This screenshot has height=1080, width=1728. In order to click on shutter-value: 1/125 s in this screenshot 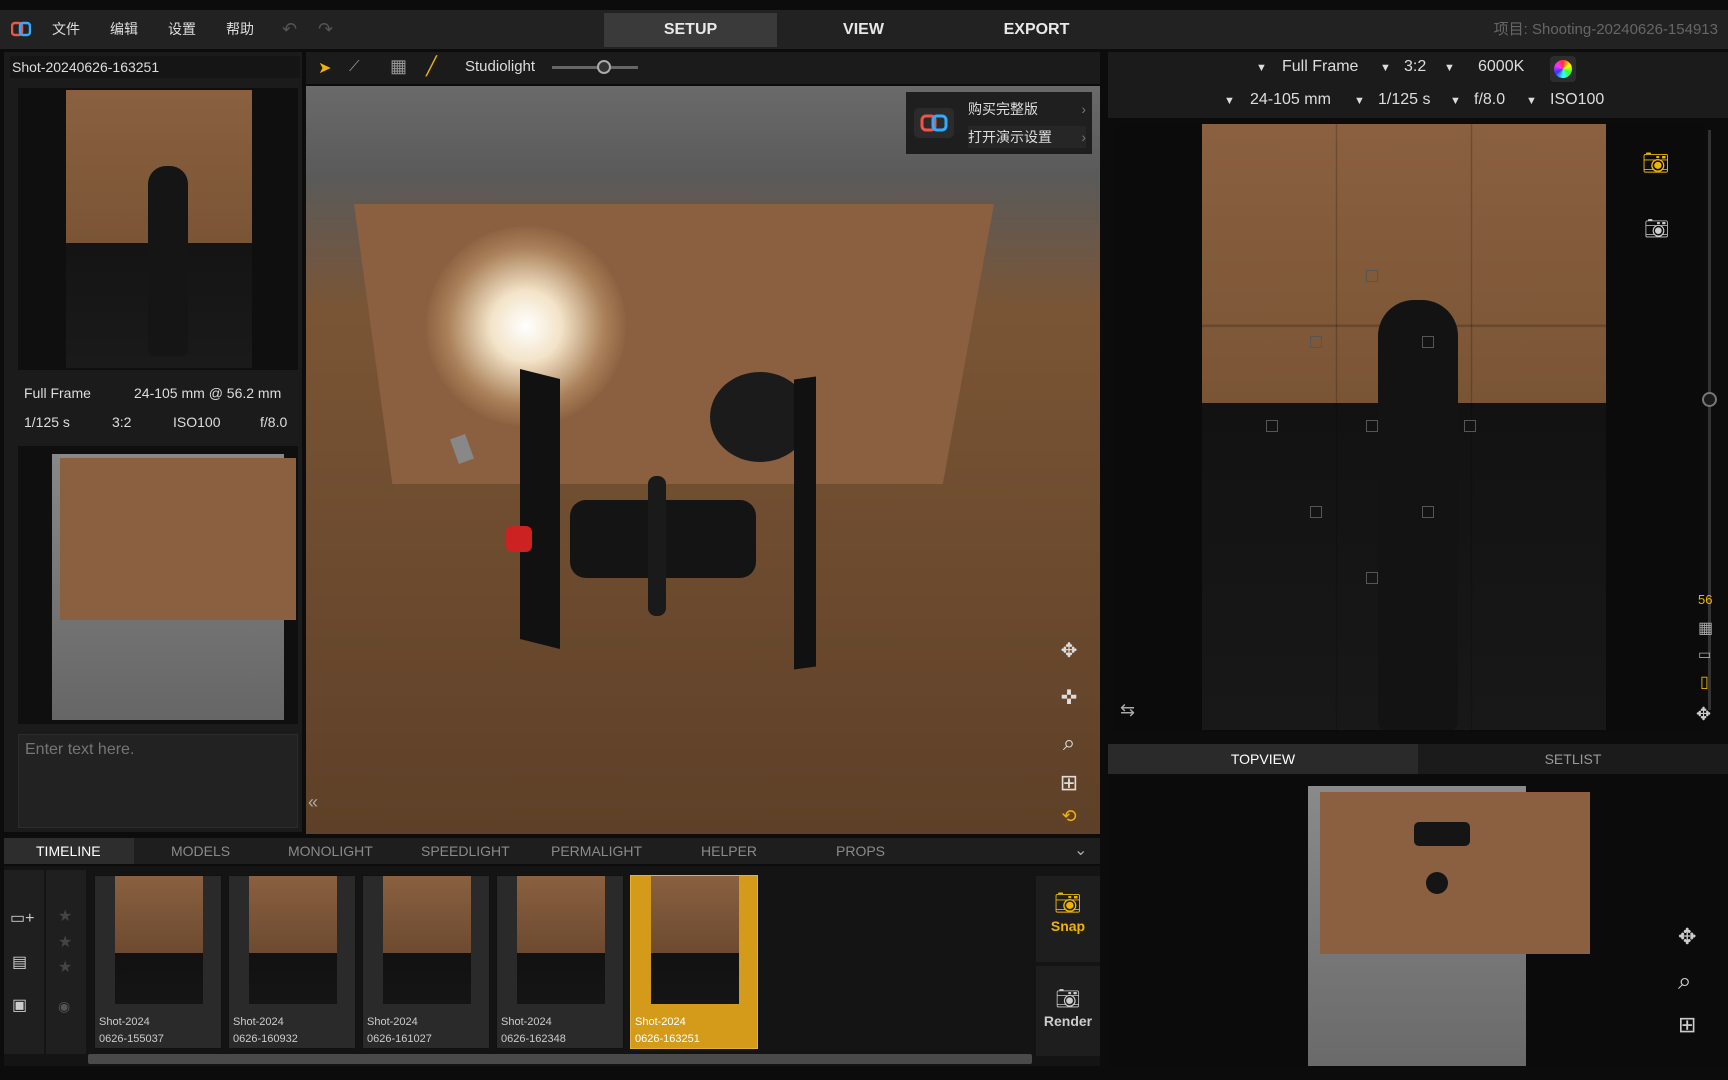, I will do `click(1404, 100)`.